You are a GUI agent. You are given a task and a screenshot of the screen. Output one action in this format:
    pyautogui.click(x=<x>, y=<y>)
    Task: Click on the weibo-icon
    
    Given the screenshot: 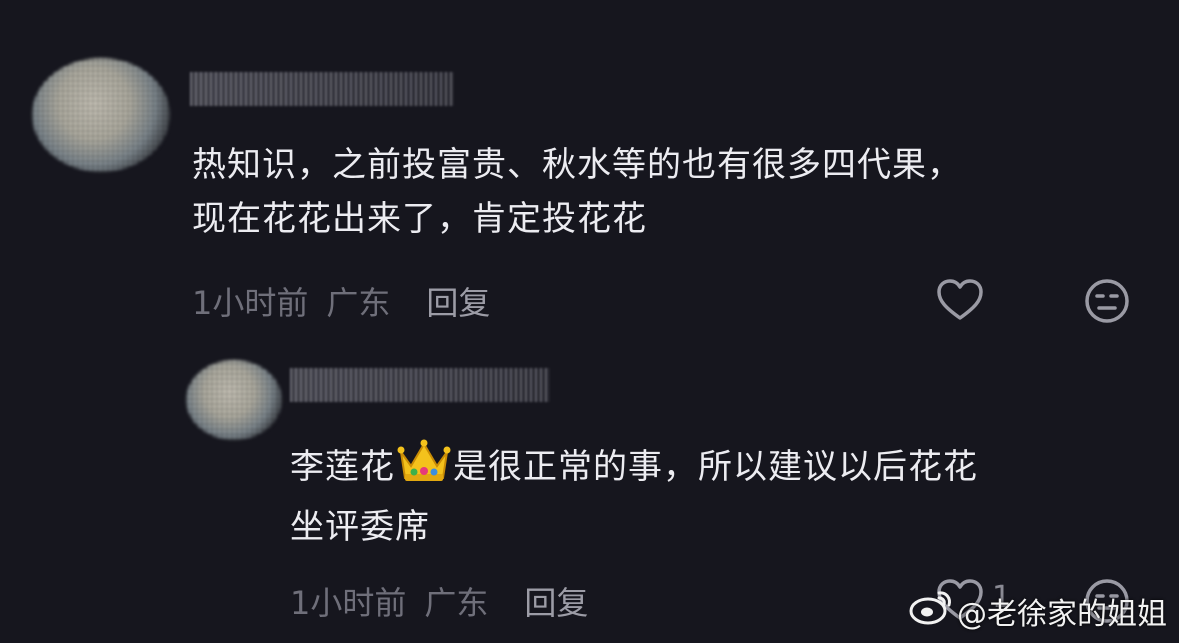 What is the action you would take?
    pyautogui.click(x=933, y=611)
    